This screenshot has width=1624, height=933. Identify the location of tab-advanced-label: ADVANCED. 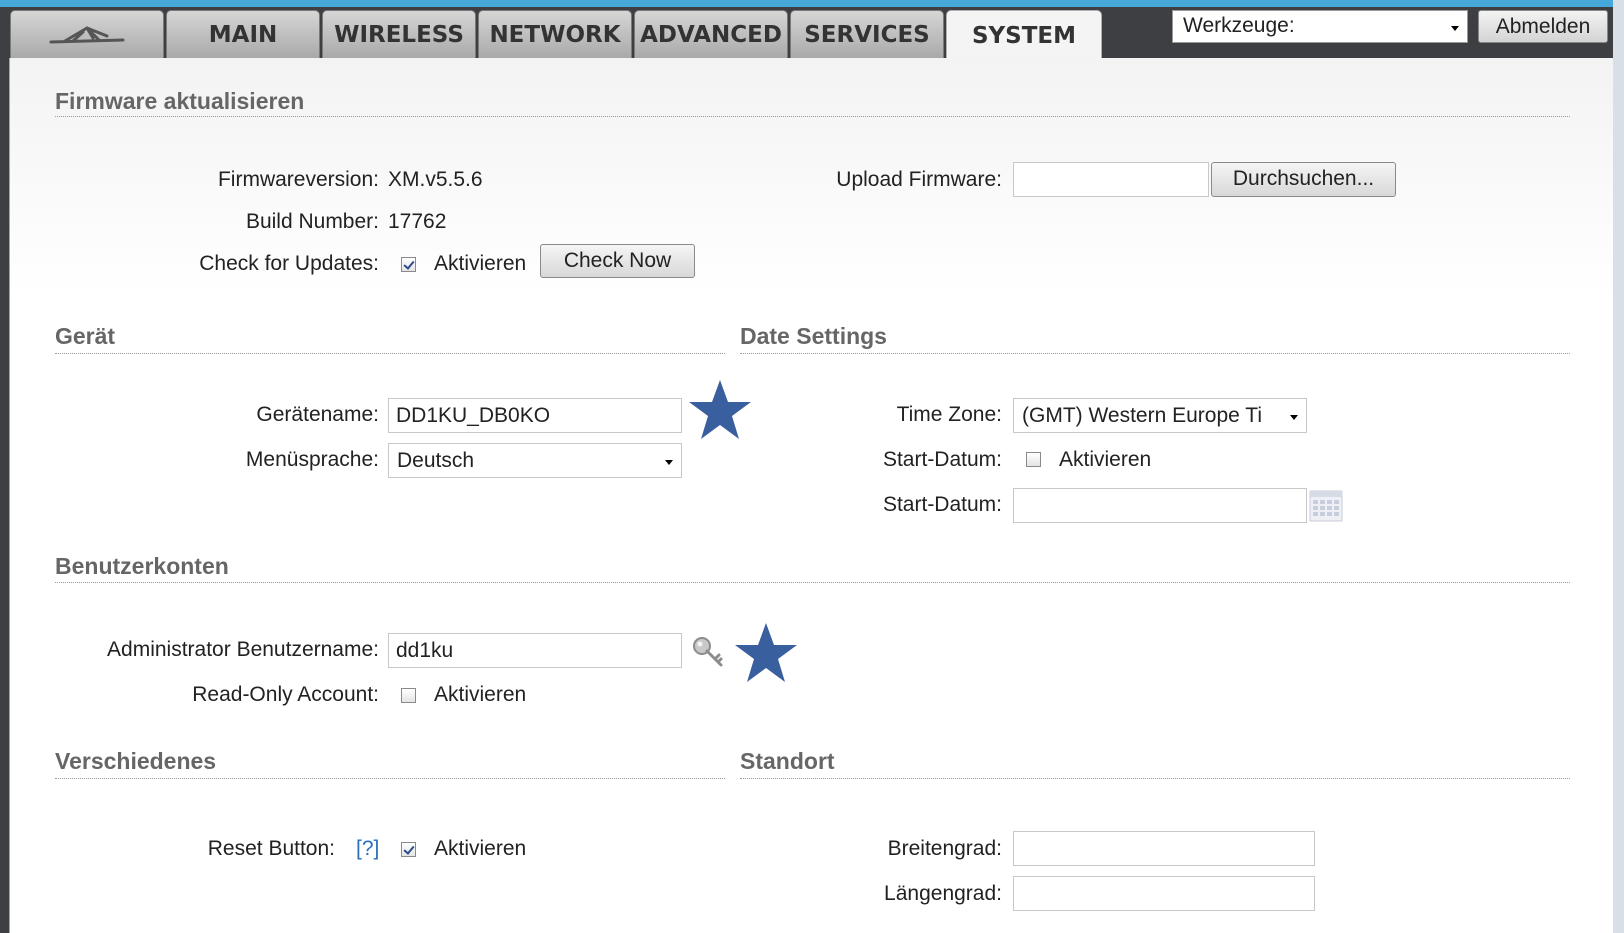
(711, 34).